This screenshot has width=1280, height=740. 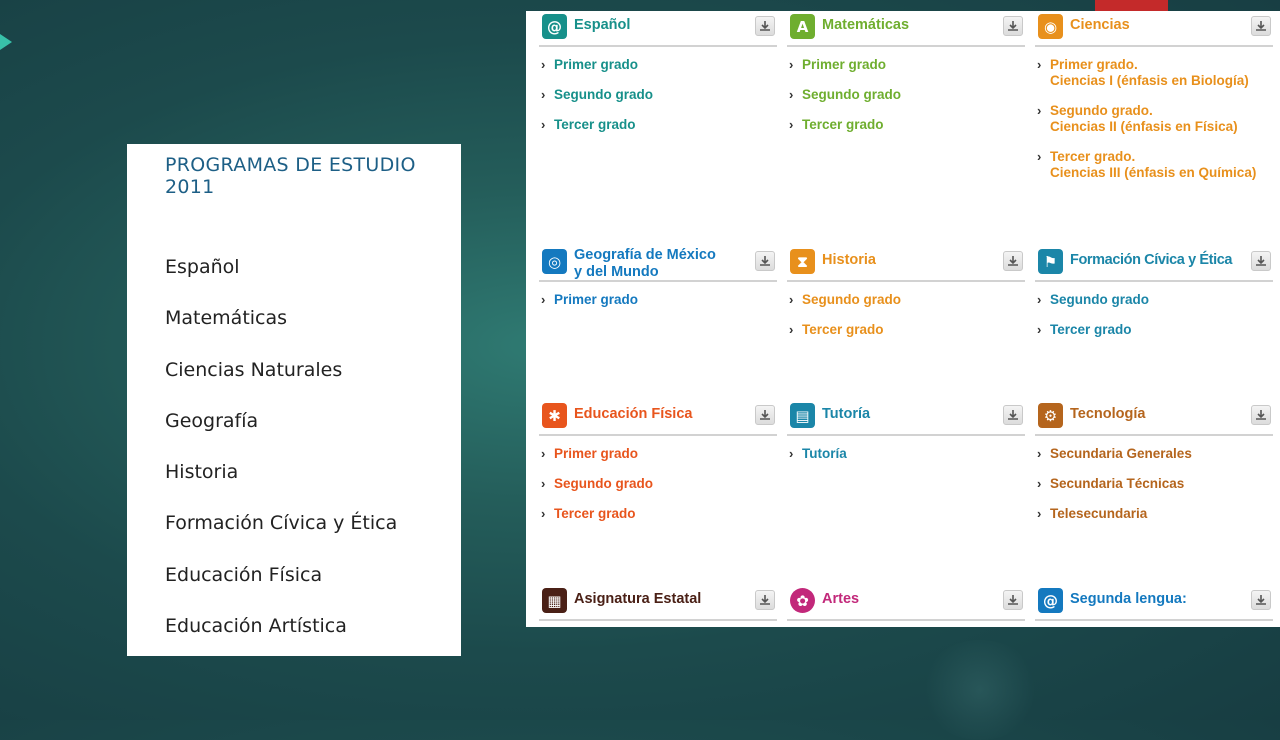 I want to click on subject-title: Artes, so click(x=840, y=599).